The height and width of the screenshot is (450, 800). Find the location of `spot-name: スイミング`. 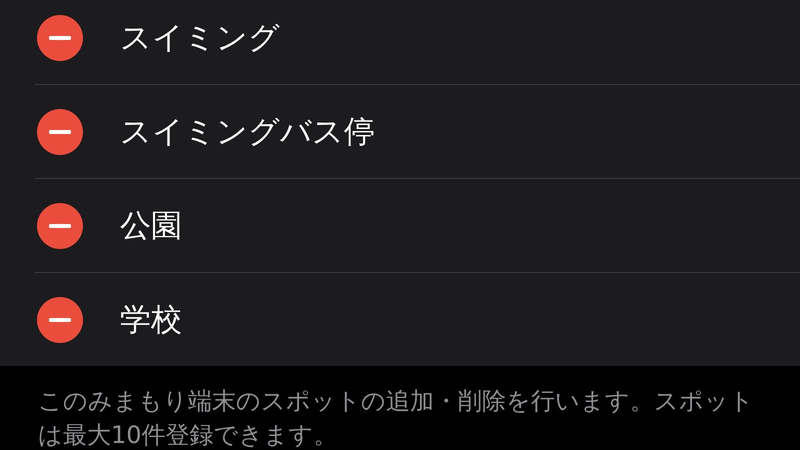

spot-name: スイミング is located at coordinates (200, 38).